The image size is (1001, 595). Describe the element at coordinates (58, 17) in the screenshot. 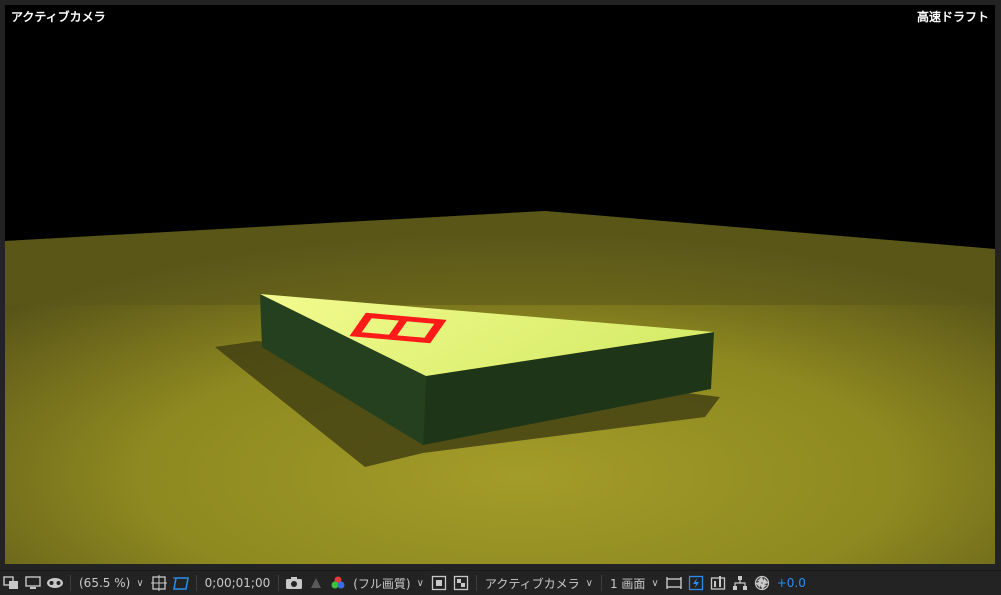

I see `active-camera-label: アクティブカメラ` at that location.